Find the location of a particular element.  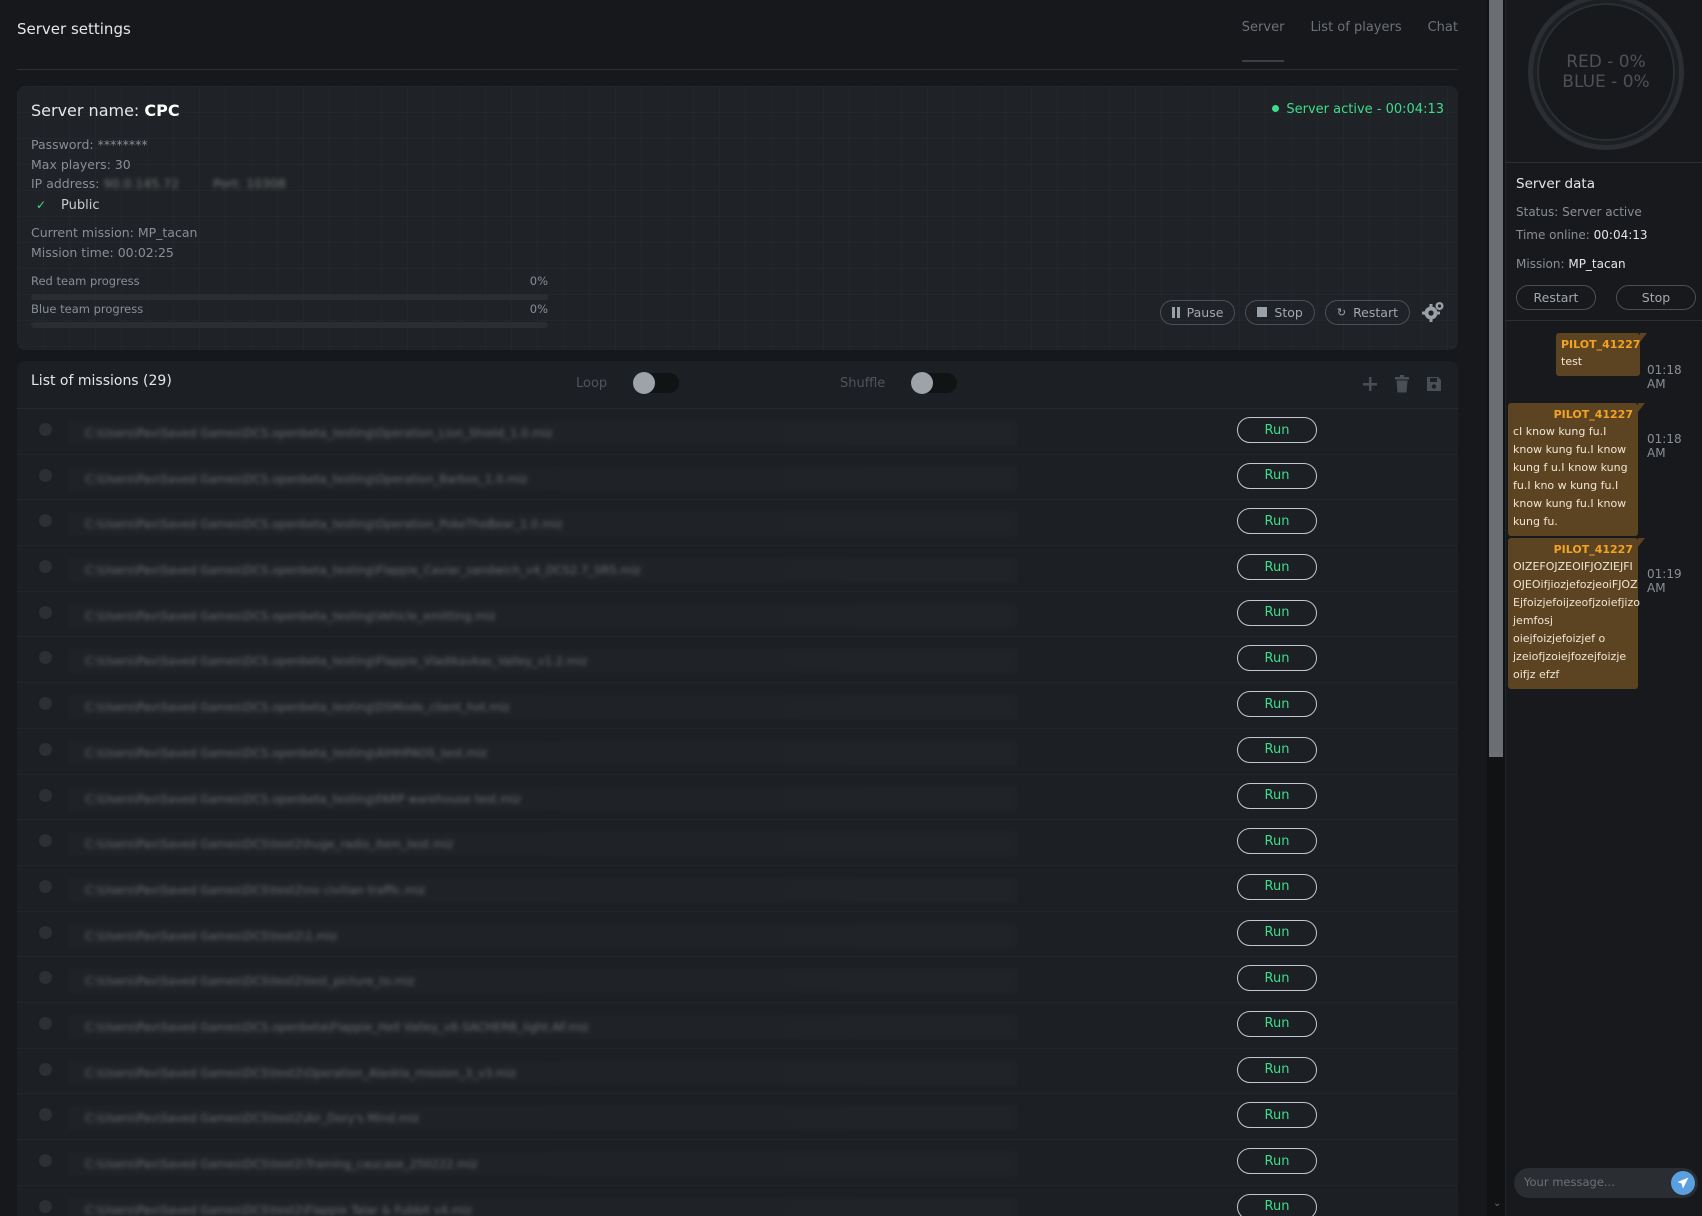

gear-icon is located at coordinates (1433, 312).